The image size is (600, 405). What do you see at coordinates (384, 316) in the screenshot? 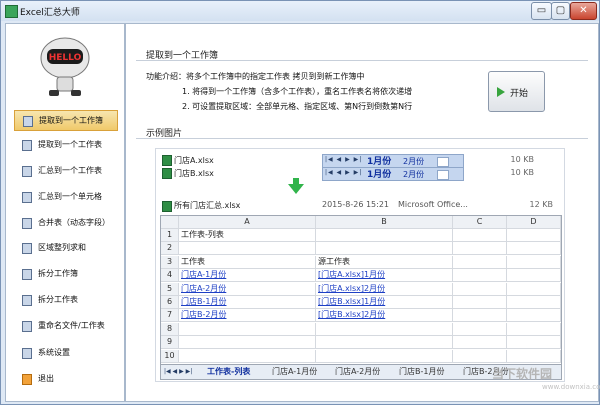
I see `sheet-hyperlink: [门店B.xlsx]2月份` at bounding box center [384, 316].